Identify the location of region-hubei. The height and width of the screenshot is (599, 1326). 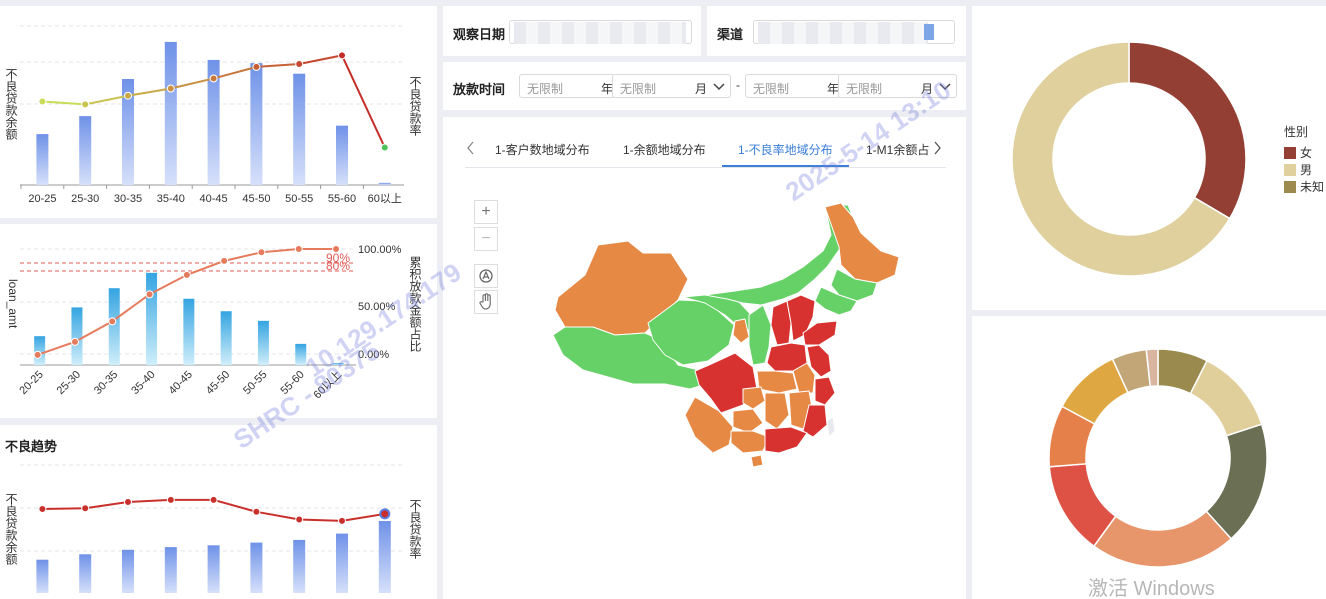
(777, 382).